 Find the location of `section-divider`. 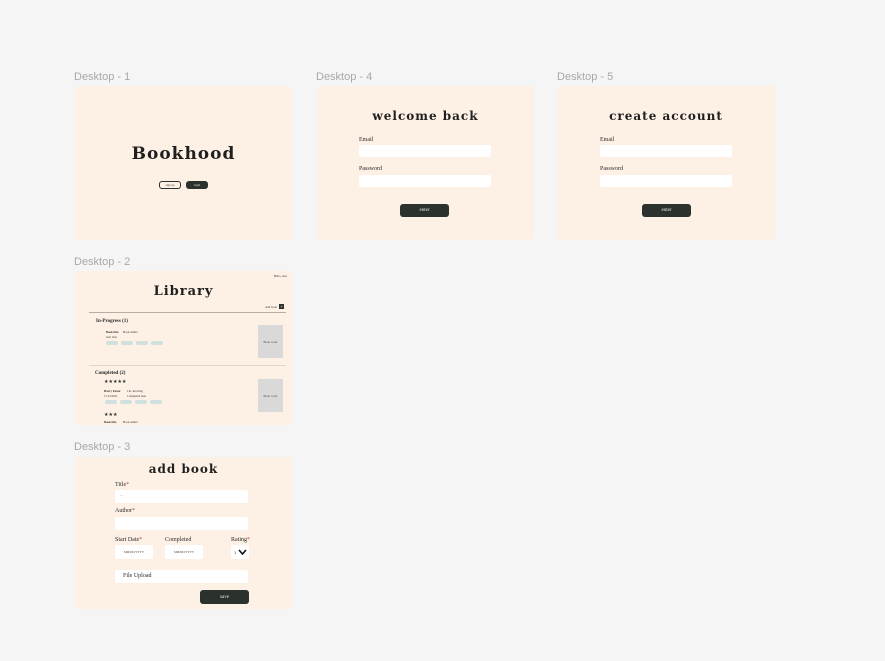

section-divider is located at coordinates (187, 365).